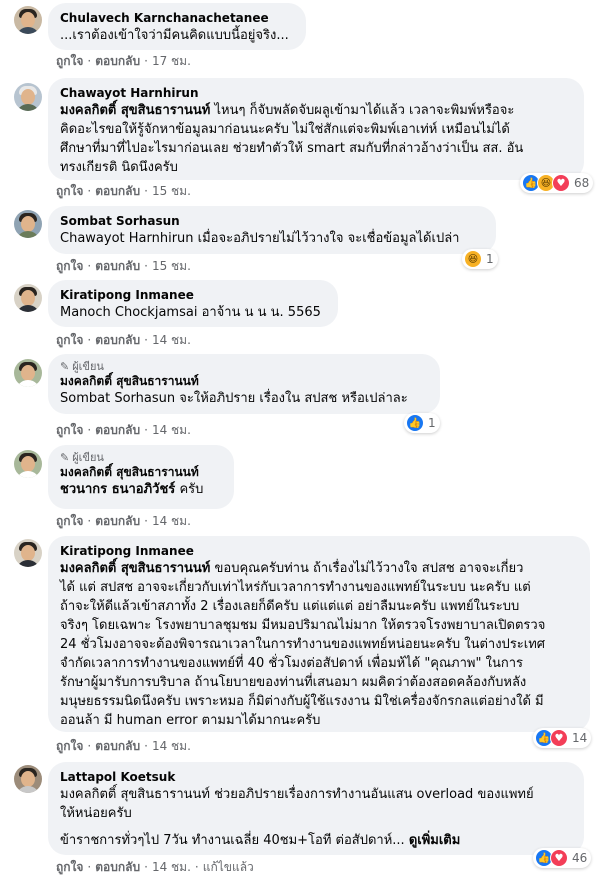 This screenshot has width=599, height=875. I want to click on like-reaction-icon: 👍, so click(415, 423).